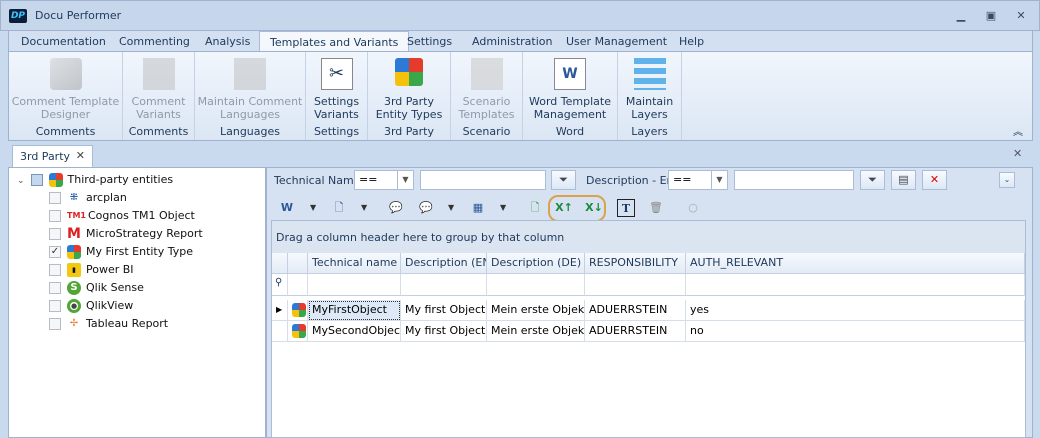  Describe the element at coordinates (227, 42) in the screenshot. I see `tab-analysis: Analysis` at that location.